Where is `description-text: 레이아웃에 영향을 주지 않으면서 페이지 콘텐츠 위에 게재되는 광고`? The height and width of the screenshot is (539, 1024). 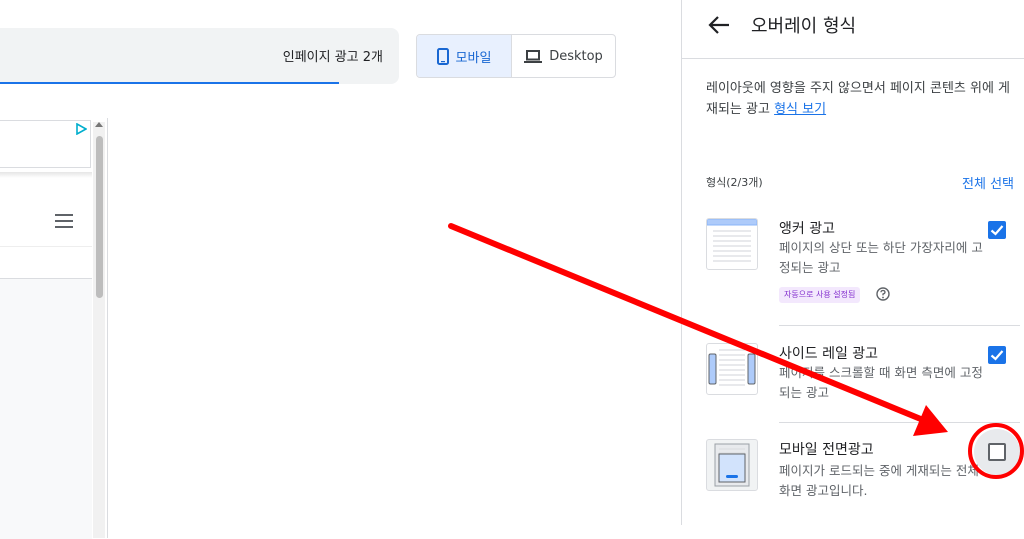
description-text: 레이아웃에 영향을 주지 않으면서 페이지 콘텐츠 위에 게재되는 광고 is located at coordinates (858, 99).